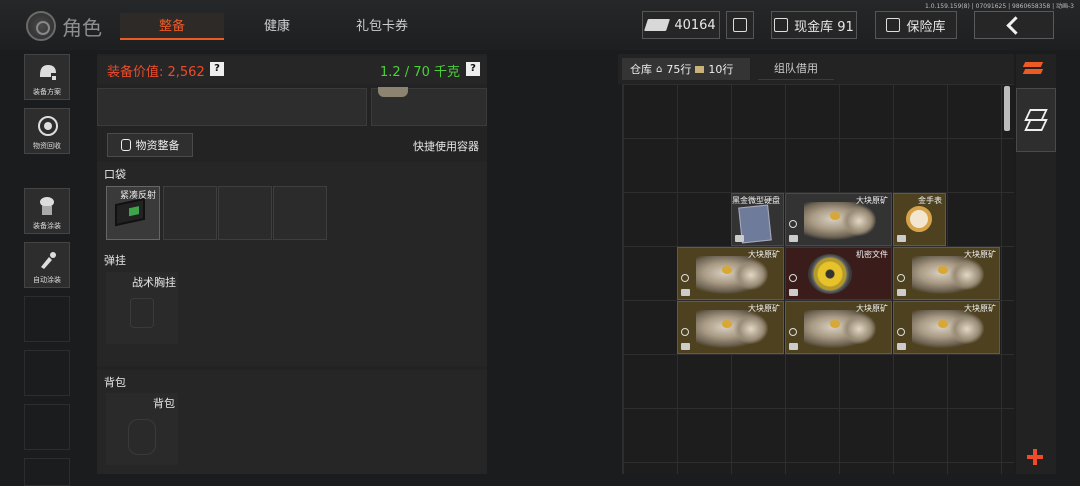 This screenshot has height=486, width=1080. What do you see at coordinates (125, 145) in the screenshot?
I see `bag-icon` at bounding box center [125, 145].